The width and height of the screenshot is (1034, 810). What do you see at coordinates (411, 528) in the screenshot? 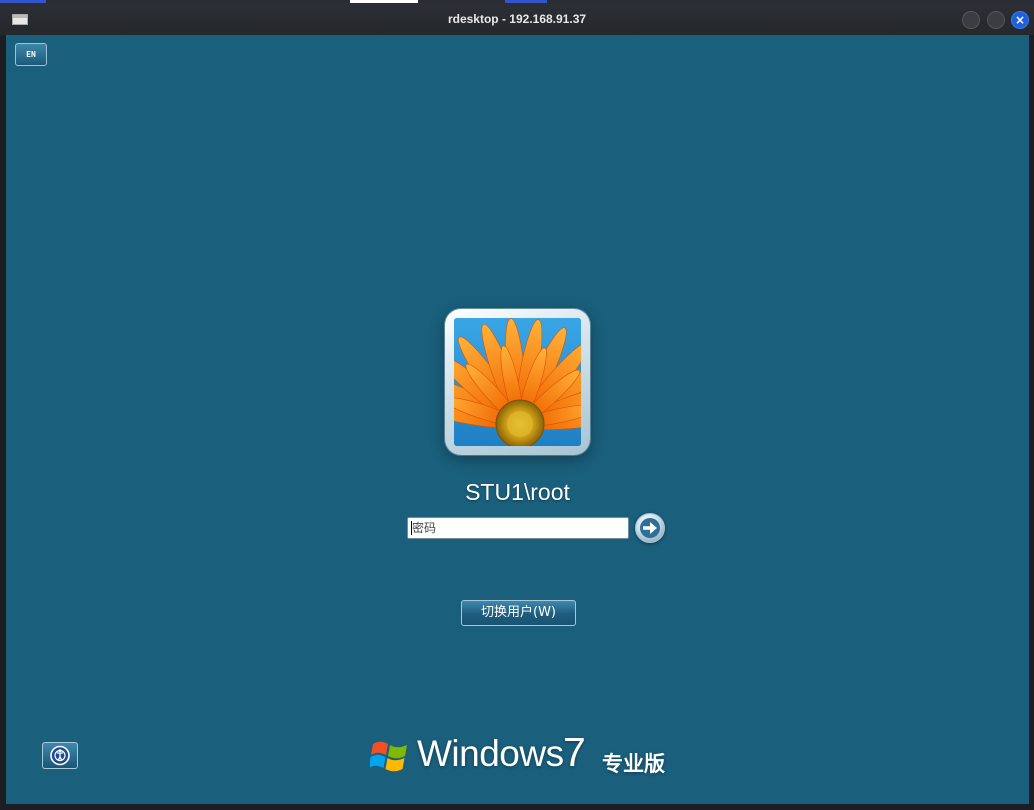
I see `text-caret` at bounding box center [411, 528].